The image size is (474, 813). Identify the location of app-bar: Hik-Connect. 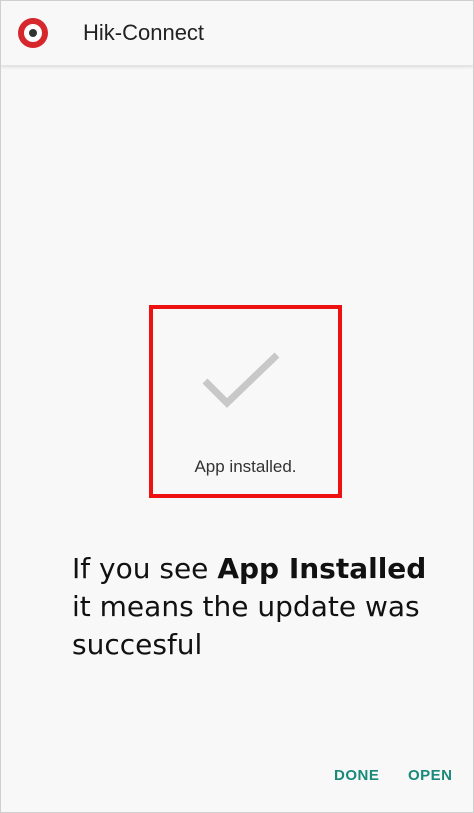
(237, 33).